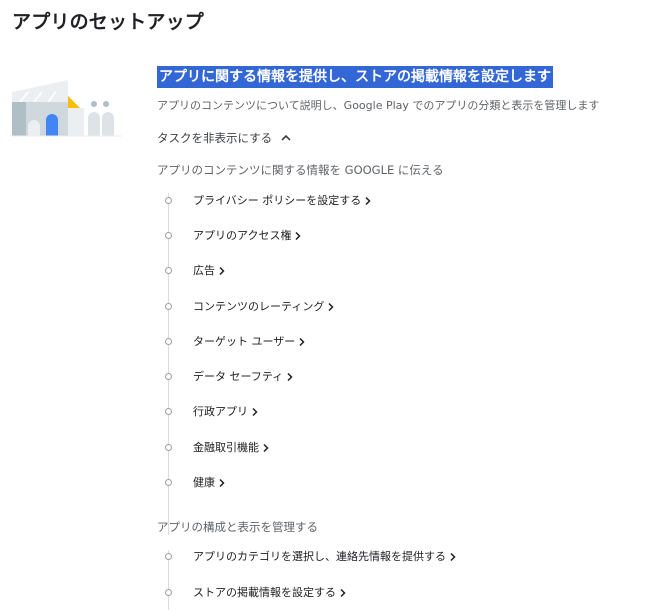 Image resolution: width=672 pixels, height=613 pixels. I want to click on task-item: プライバシー ポリシーを設定する, so click(407, 200).